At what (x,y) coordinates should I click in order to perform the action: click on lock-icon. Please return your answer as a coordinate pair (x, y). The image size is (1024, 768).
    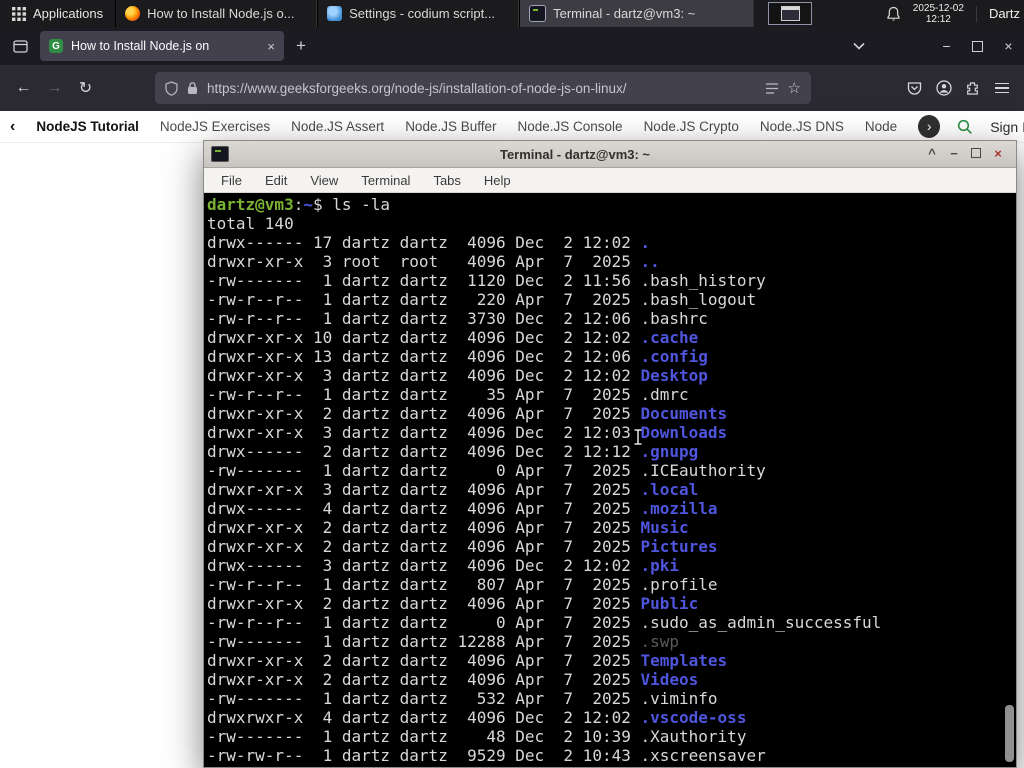
    Looking at the image, I should click on (192, 88).